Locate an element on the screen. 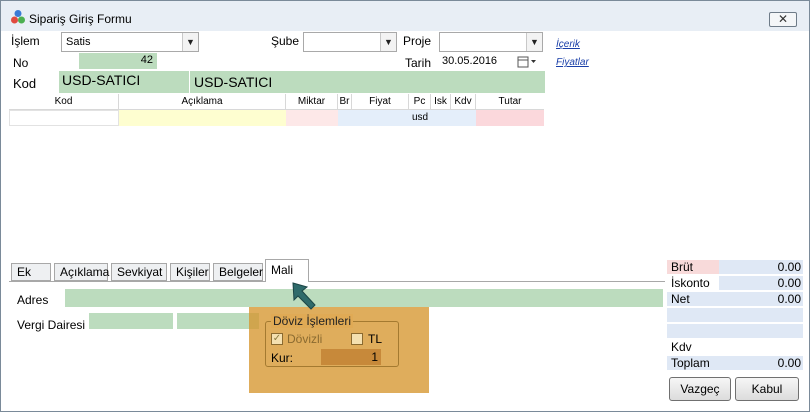 Image resolution: width=810 pixels, height=412 pixels. vergi-dairesi-field is located at coordinates (131, 321).